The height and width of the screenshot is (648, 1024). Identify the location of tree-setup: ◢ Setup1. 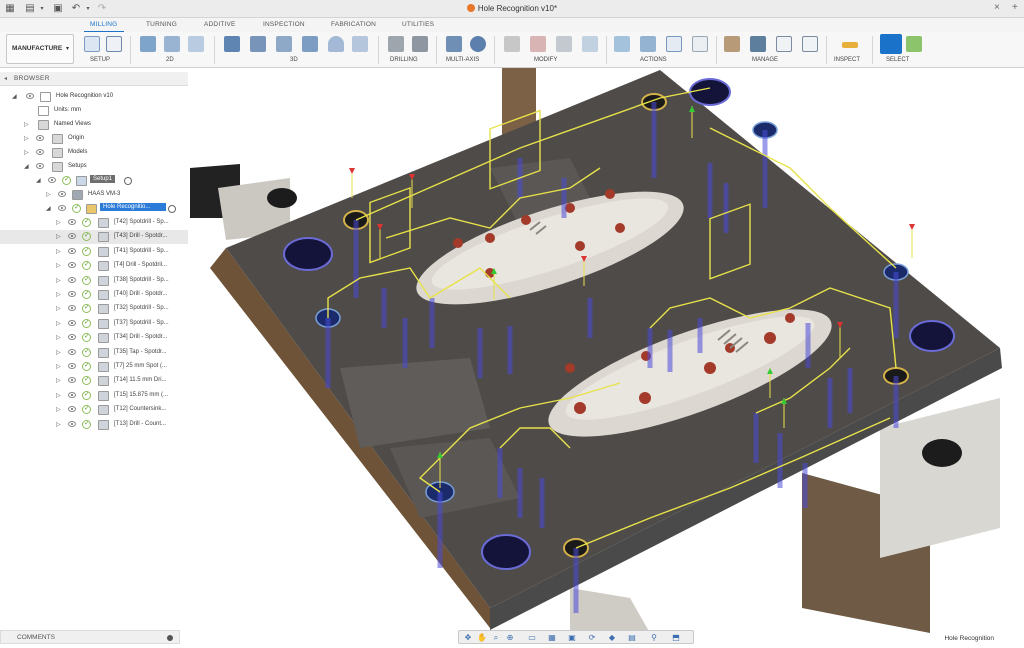
(94, 181).